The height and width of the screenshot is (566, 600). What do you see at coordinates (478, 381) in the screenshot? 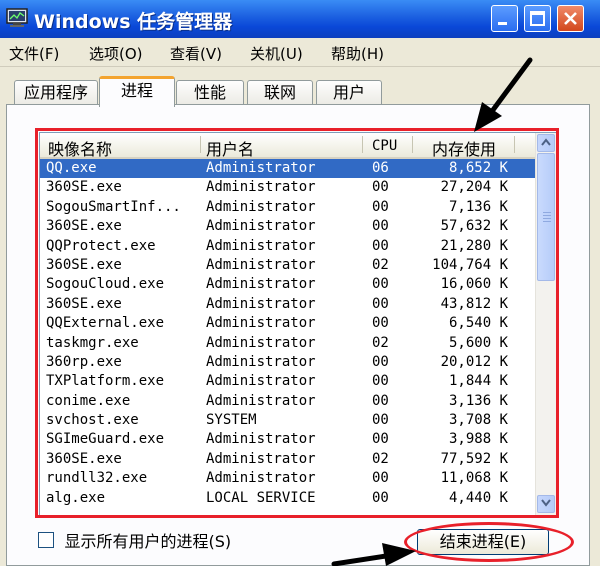
I see `process-memory: 1,844 K` at bounding box center [478, 381].